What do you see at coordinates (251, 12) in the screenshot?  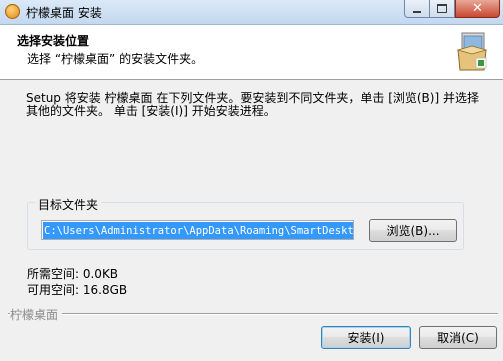 I see `title-bar: 柠檬桌面 安装 ✕` at bounding box center [251, 12].